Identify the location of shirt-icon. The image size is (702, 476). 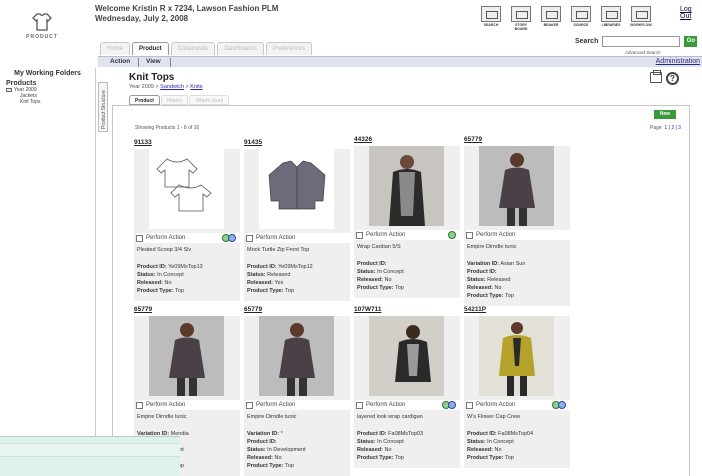
(42, 22).